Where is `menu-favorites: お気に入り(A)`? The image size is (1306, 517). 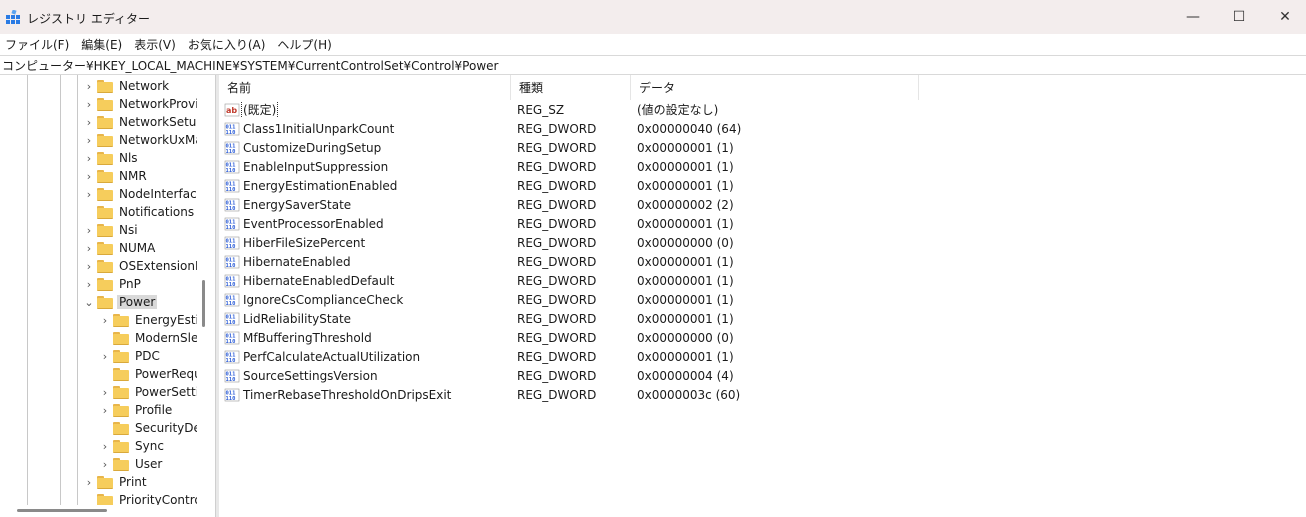 menu-favorites: お気に入り(A) is located at coordinates (228, 44).